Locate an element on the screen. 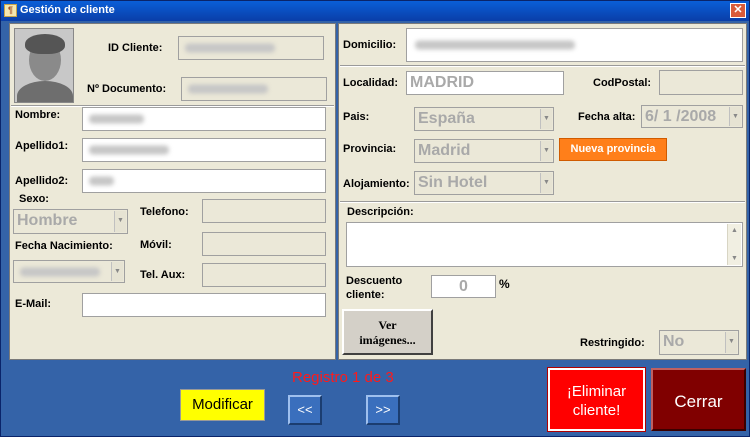 The image size is (750, 437). window-title: Gestión de cliente is located at coordinates (67, 10).